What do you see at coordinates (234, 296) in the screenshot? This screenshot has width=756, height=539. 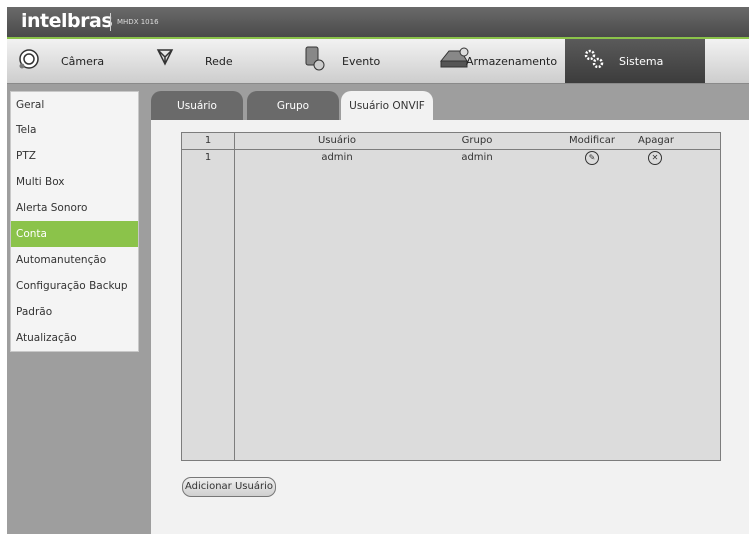 I see `table-column-divider` at bounding box center [234, 296].